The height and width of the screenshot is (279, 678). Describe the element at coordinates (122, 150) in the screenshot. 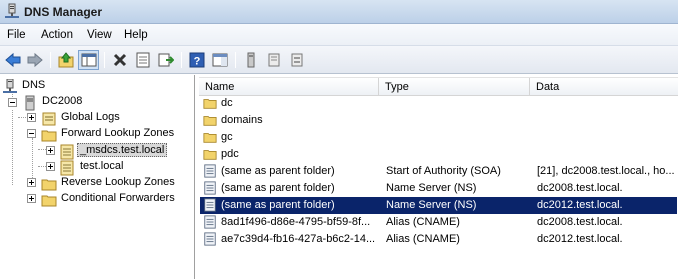

I see `tree-label-selected: _msdcs.test.local` at that location.